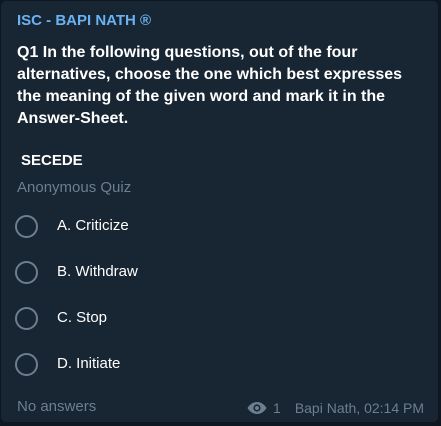 This screenshot has width=441, height=426. I want to click on message-meta: 1 Bapi Nath, 02:14 PM, so click(335, 408).